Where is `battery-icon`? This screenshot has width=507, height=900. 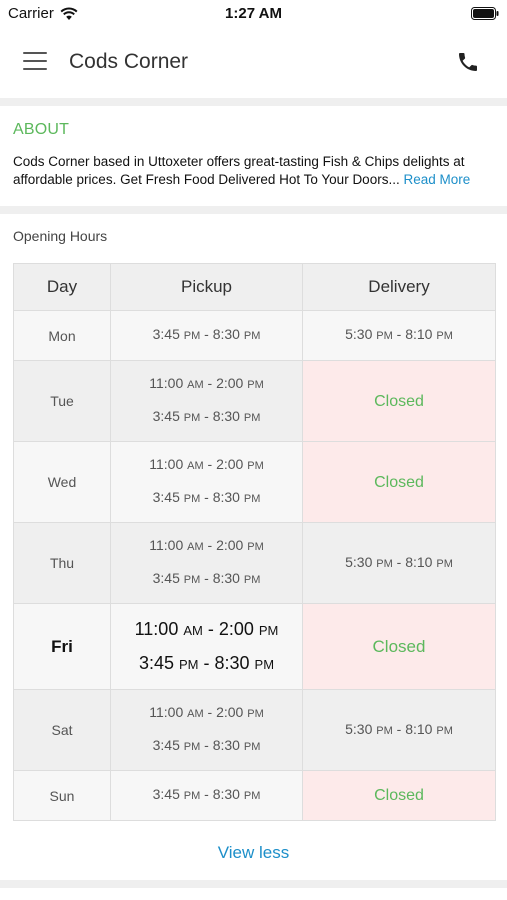 battery-icon is located at coordinates (485, 13).